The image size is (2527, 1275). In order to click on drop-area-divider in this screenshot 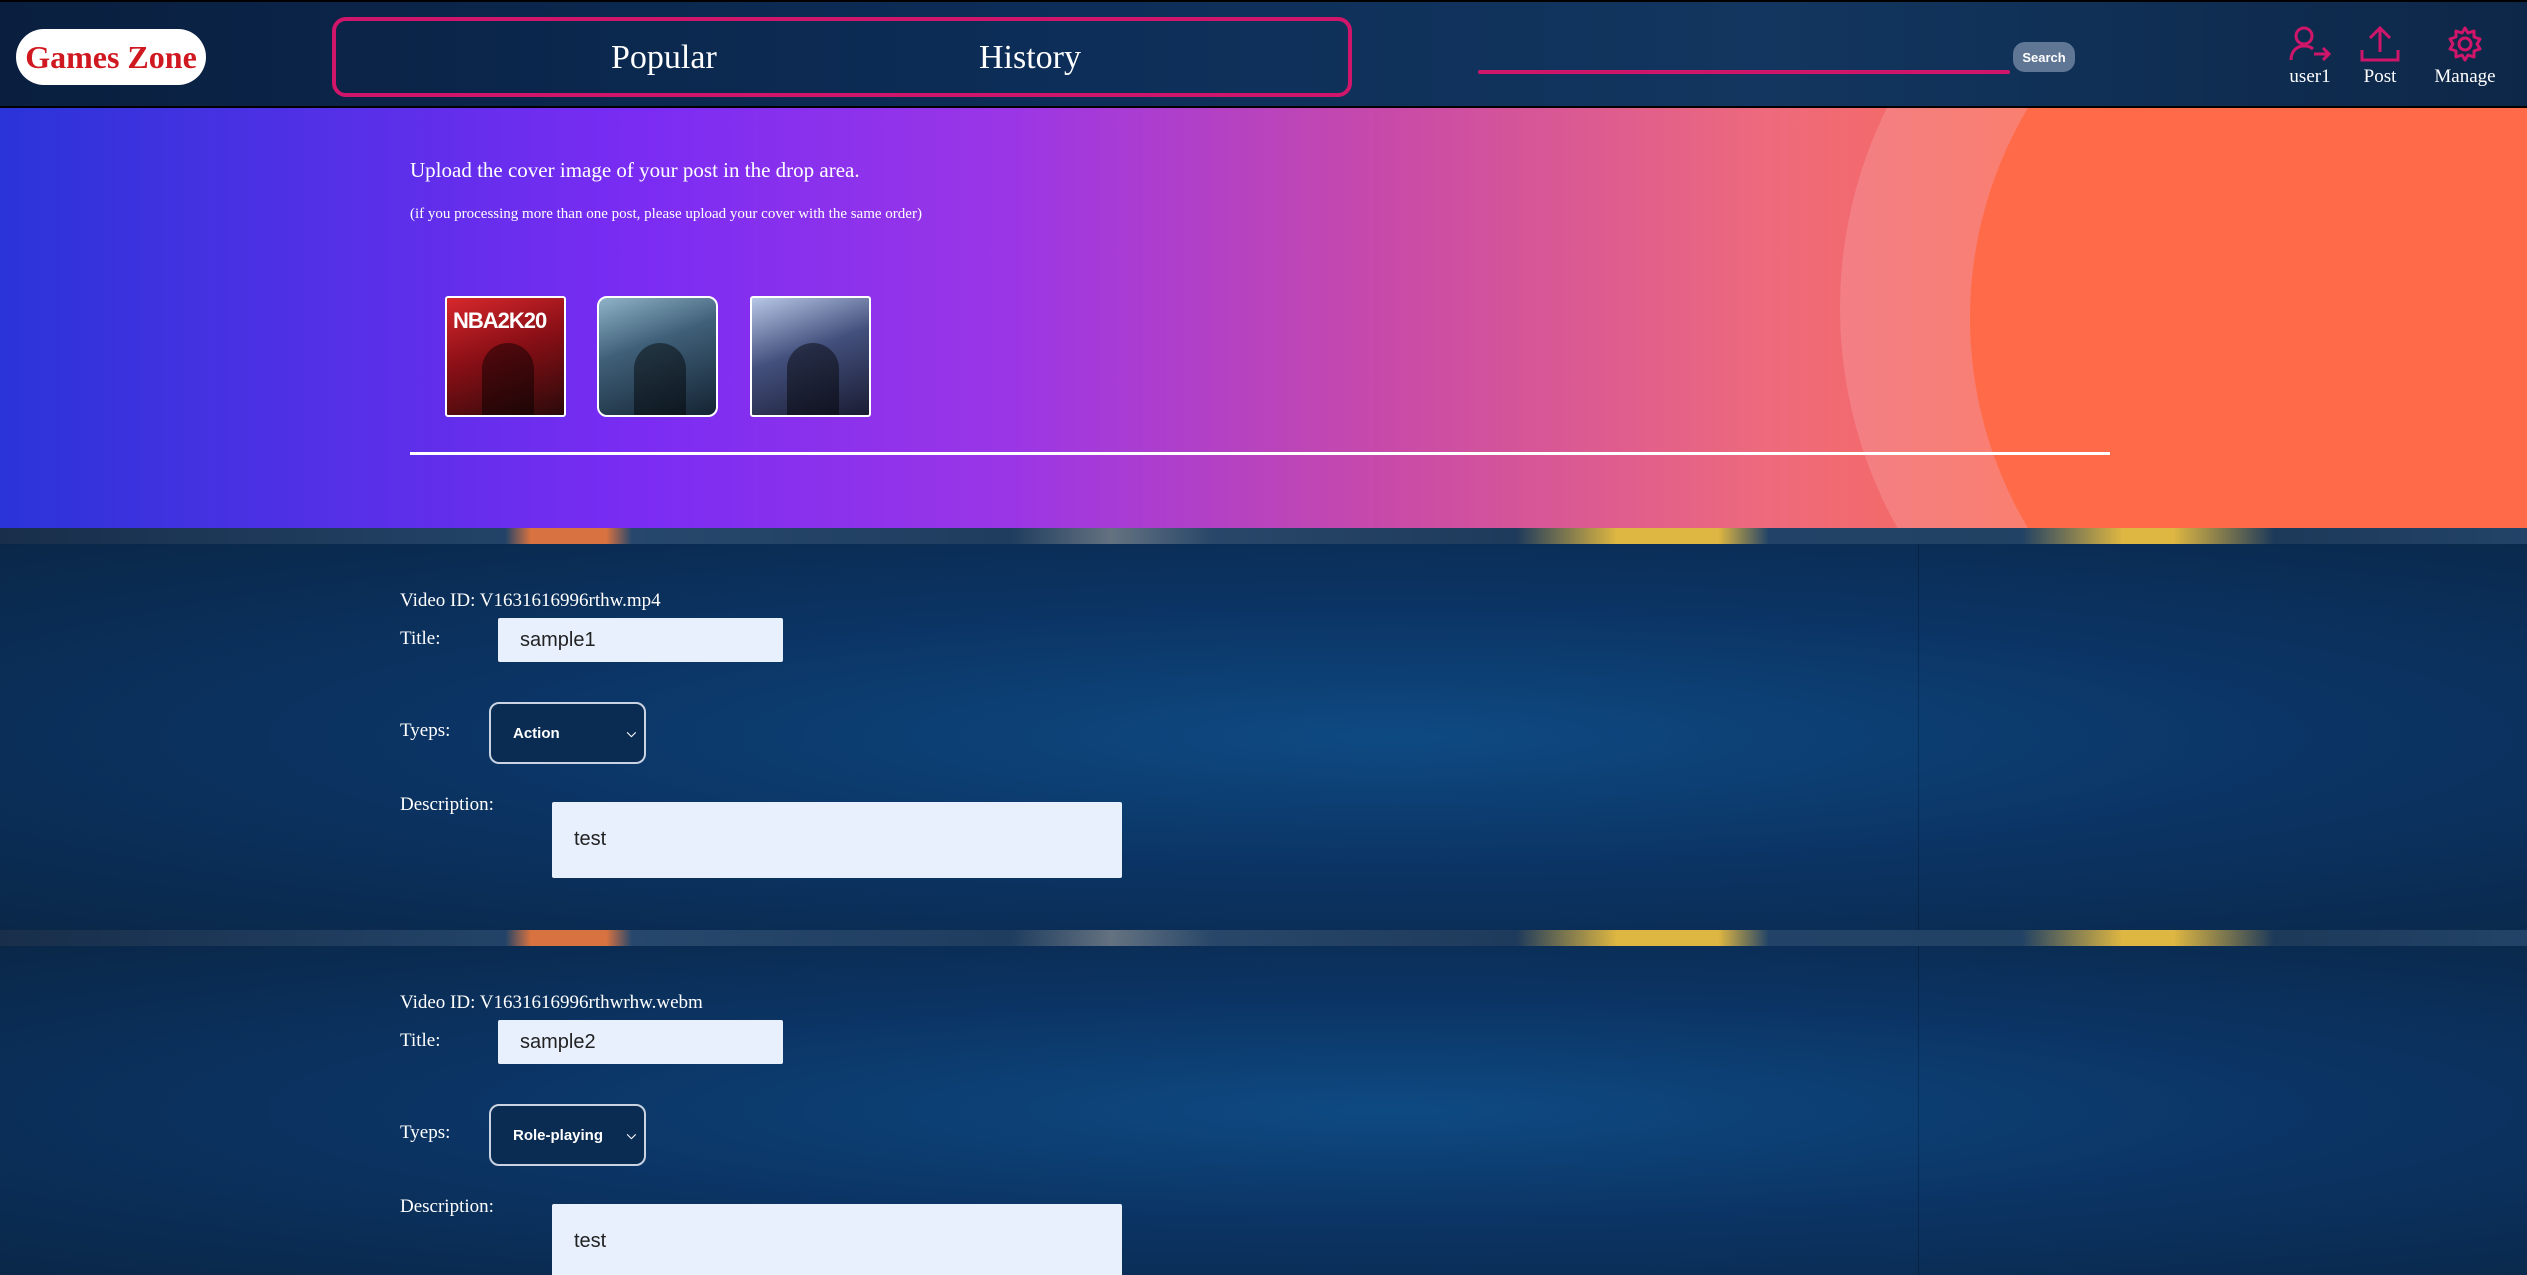, I will do `click(1260, 453)`.